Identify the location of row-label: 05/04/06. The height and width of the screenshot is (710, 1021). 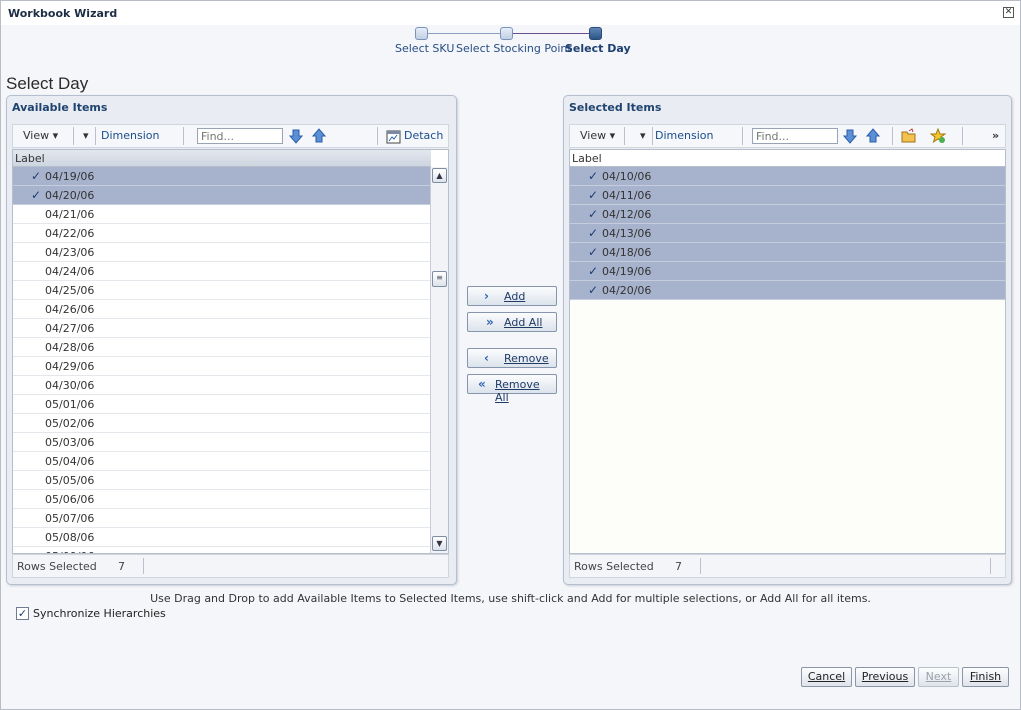
(70, 461).